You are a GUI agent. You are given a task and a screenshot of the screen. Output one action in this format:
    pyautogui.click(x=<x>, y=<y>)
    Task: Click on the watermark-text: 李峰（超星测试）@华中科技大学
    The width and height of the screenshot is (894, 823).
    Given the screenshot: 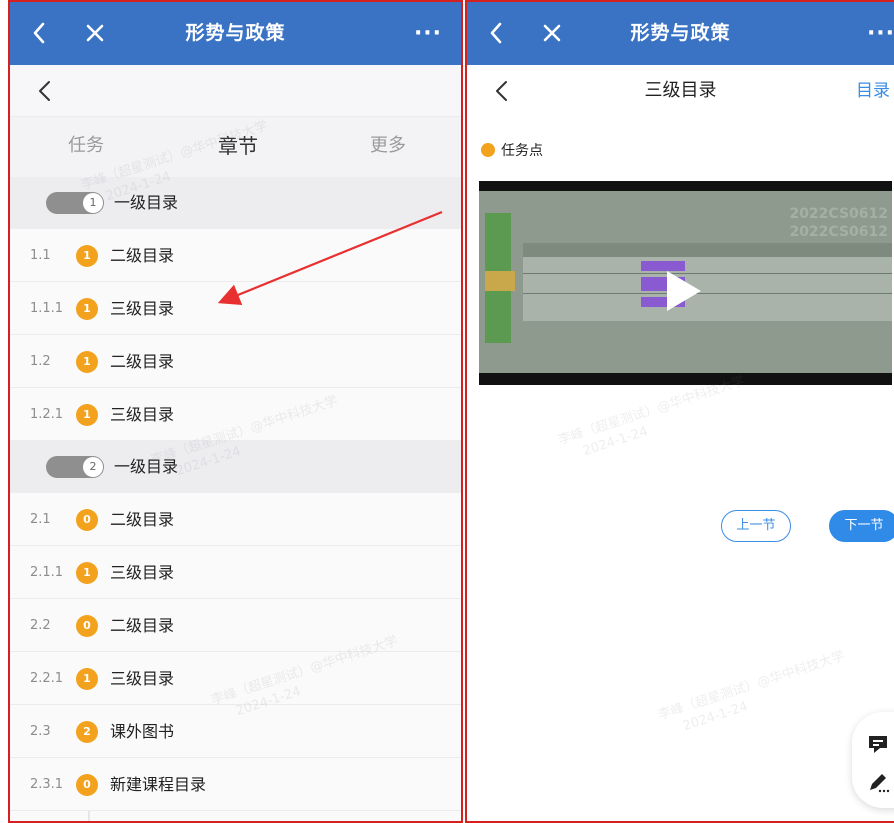 What is the action you would take?
    pyautogui.click(x=751, y=686)
    